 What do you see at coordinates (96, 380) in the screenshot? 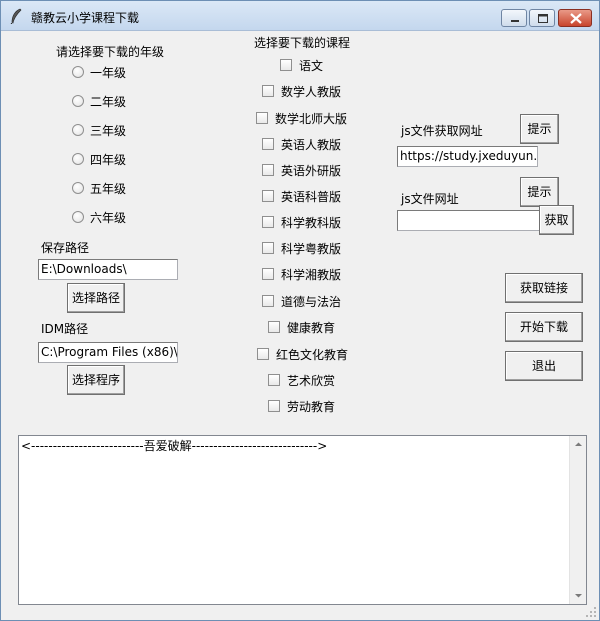
I see `choose-program-button: 选择程序` at bounding box center [96, 380].